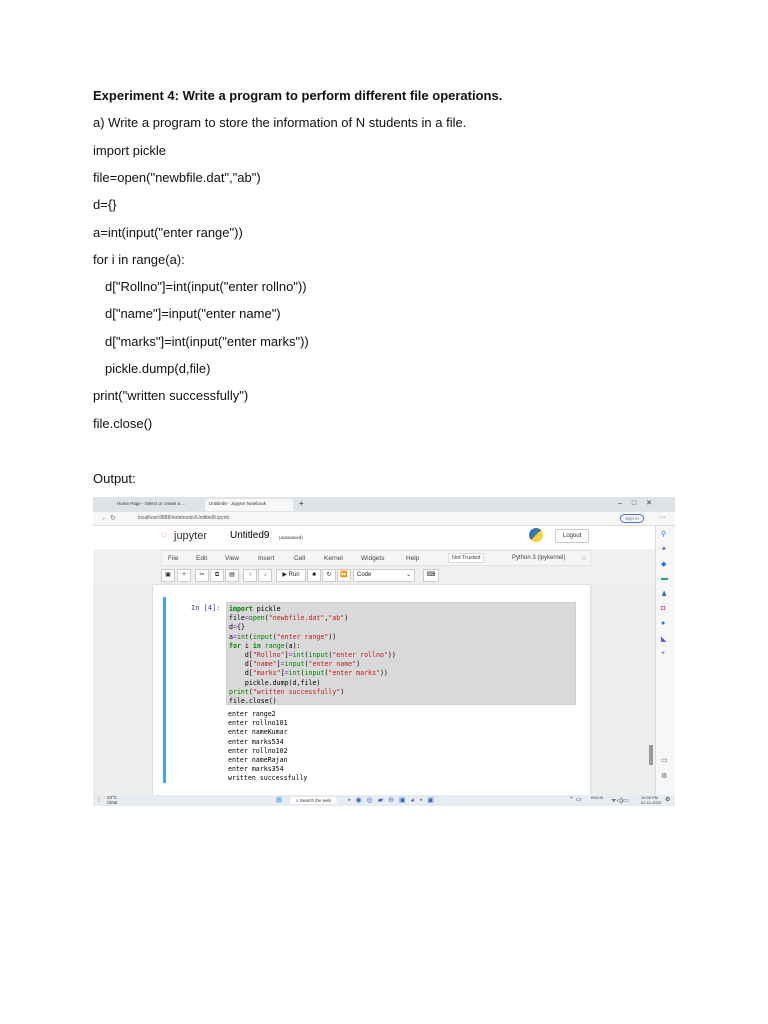  What do you see at coordinates (108, 518) in the screenshot?
I see `back-refresh-icon: ← ↻` at bounding box center [108, 518].